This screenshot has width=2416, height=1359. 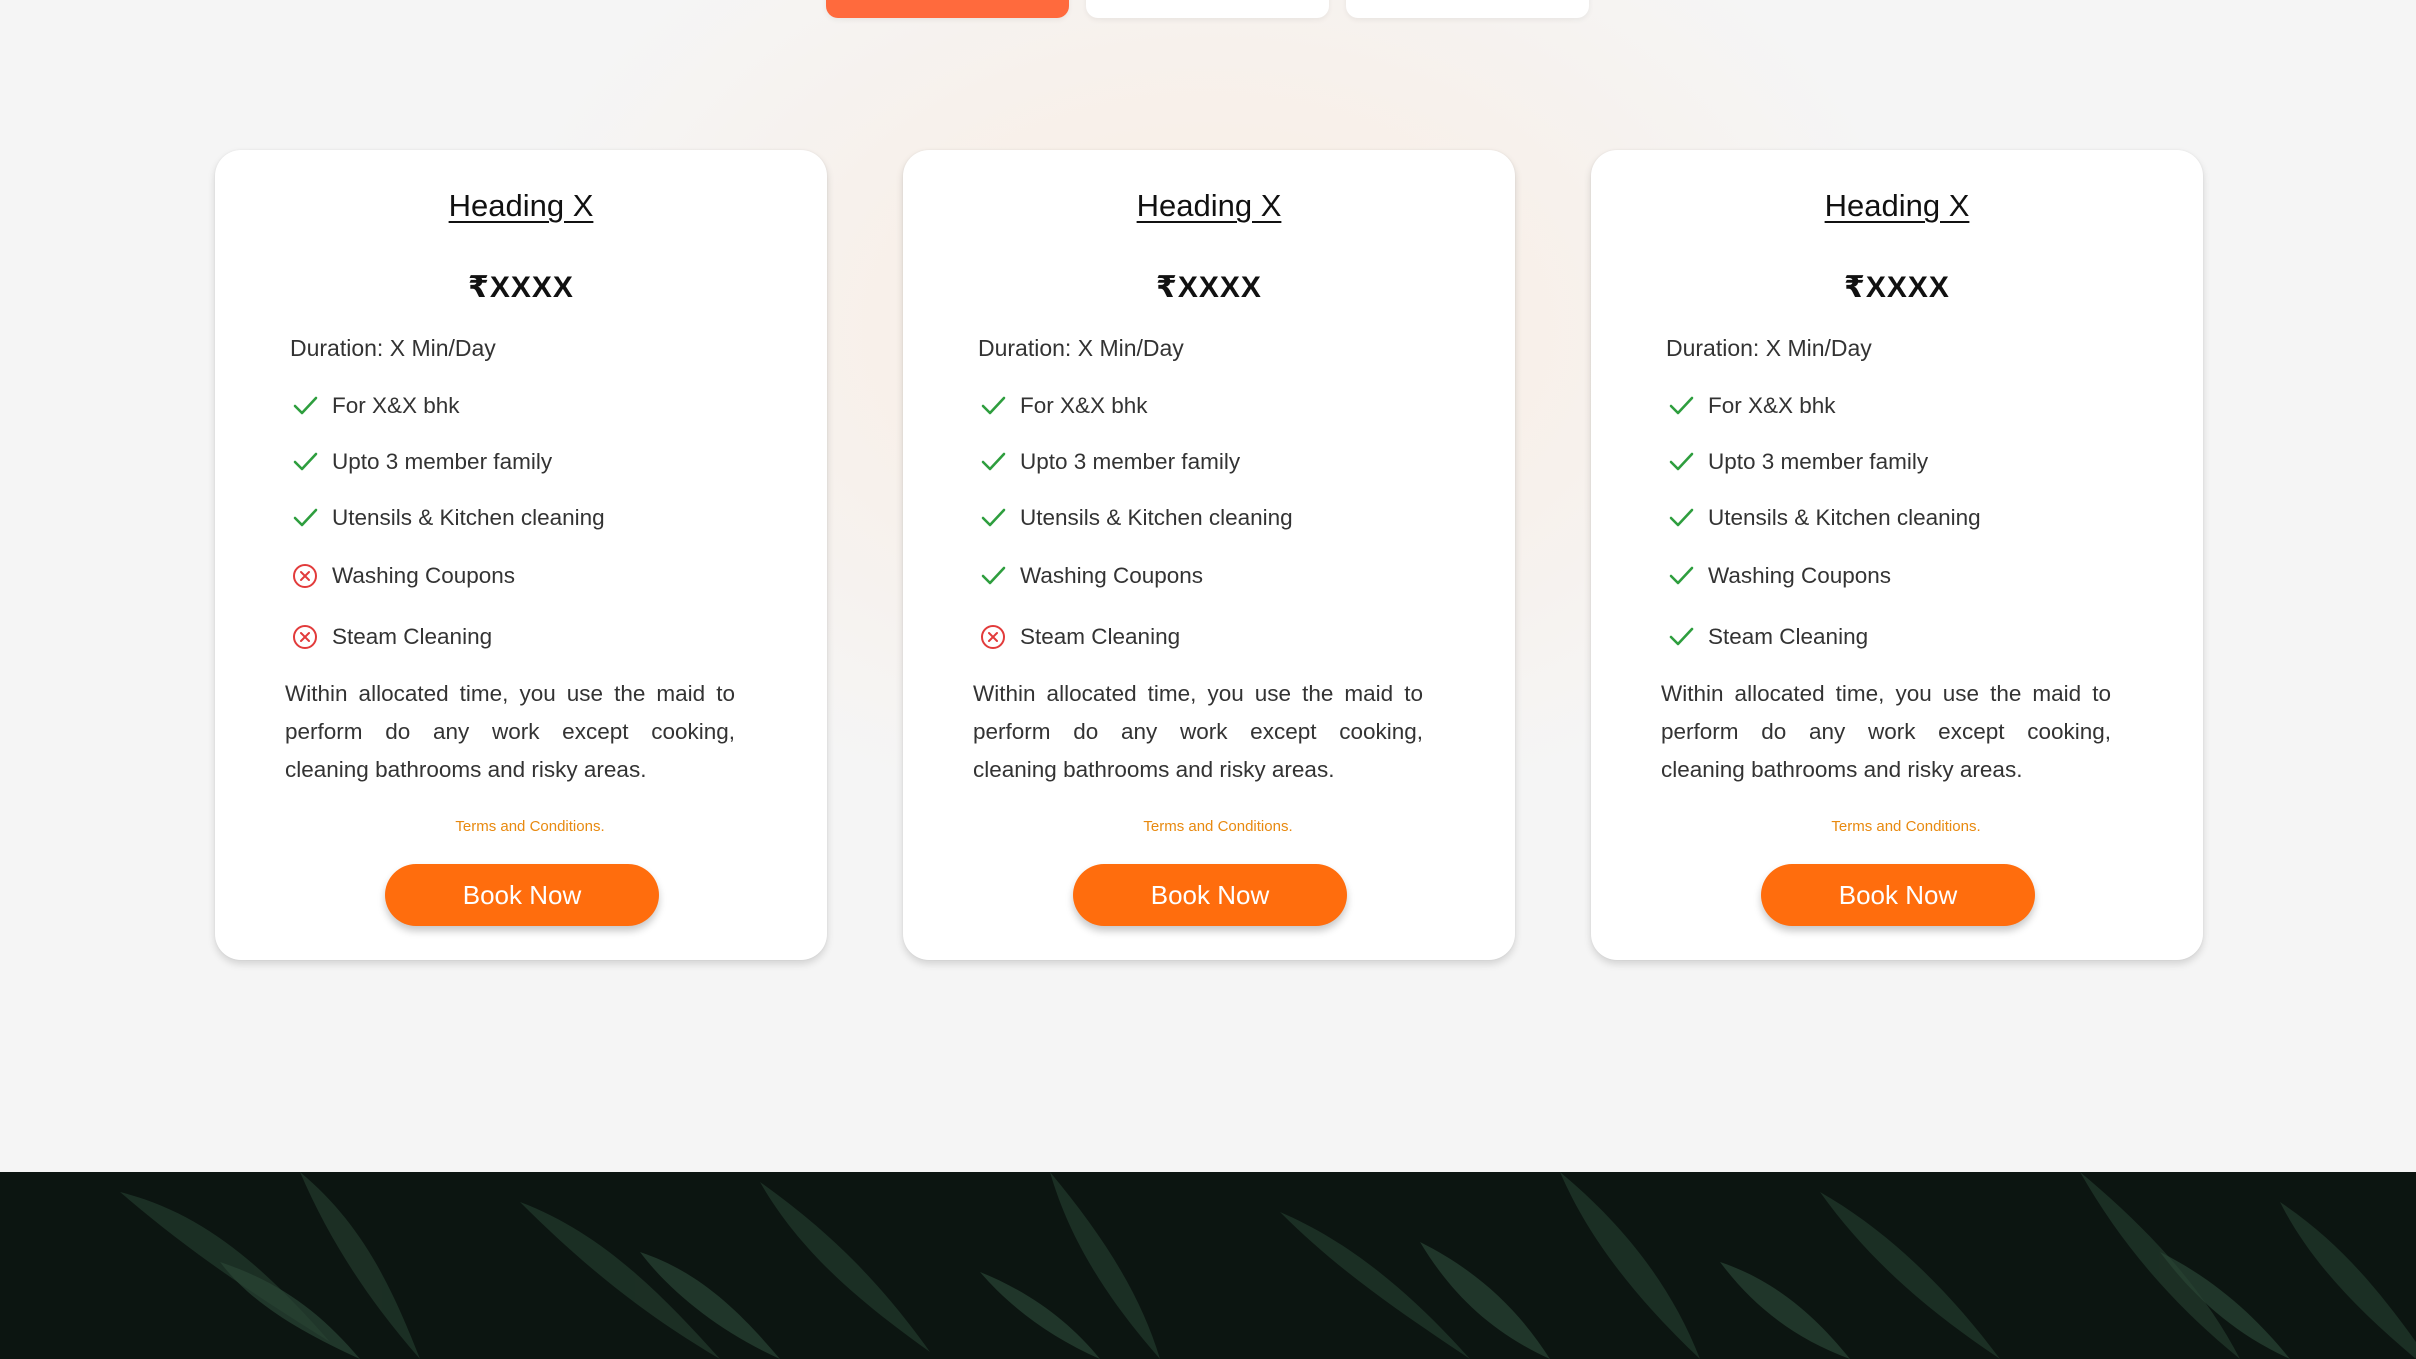 I want to click on foliage-image, so click(x=1208, y=1265).